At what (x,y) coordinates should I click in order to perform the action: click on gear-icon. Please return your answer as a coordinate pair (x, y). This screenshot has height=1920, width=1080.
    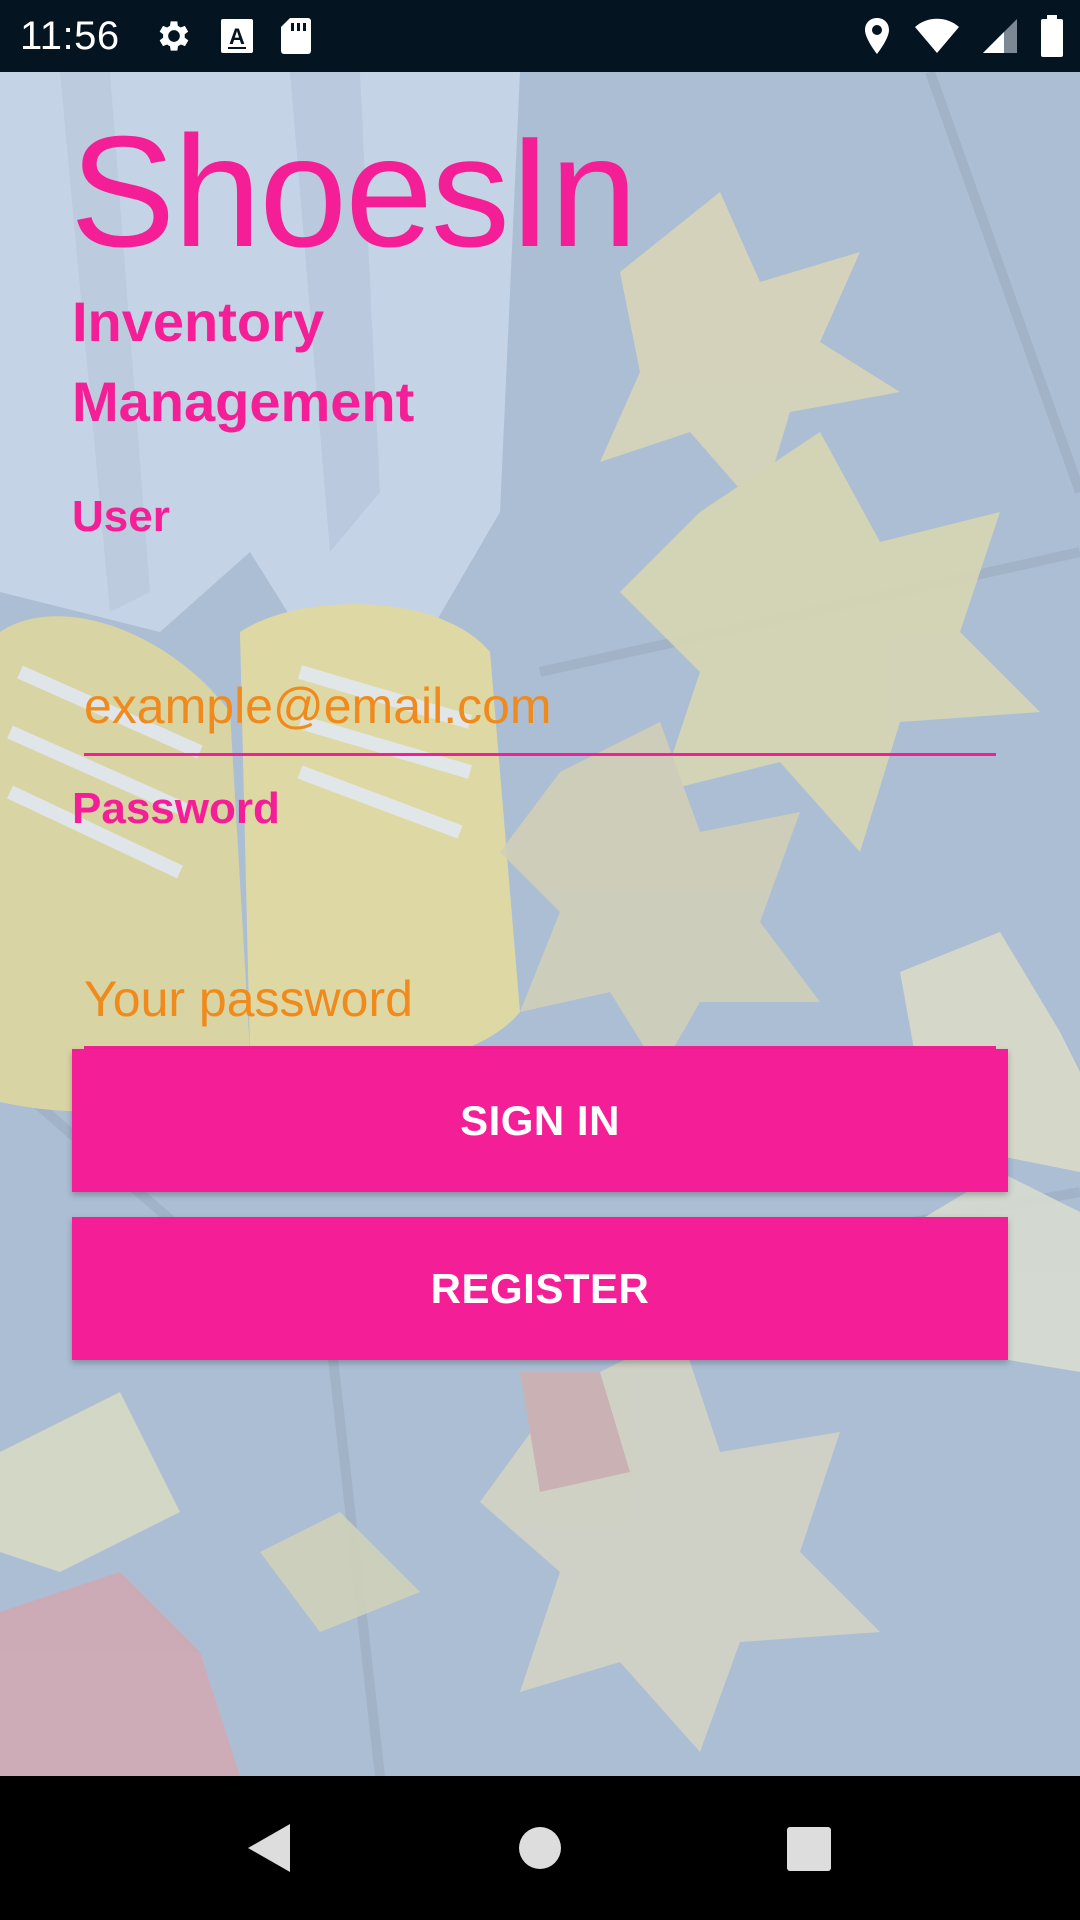
    Looking at the image, I should click on (174, 36).